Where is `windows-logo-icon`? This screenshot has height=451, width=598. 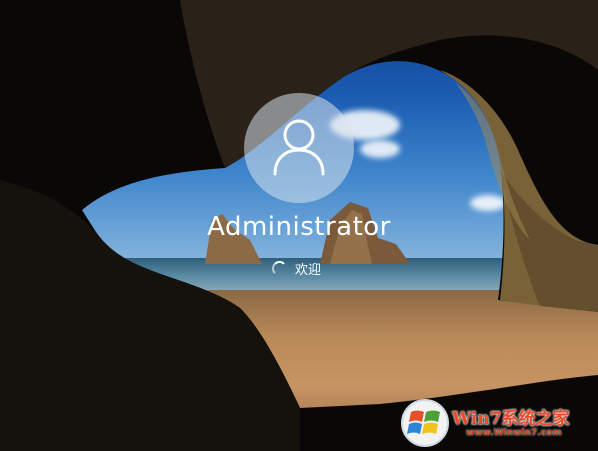
windows-logo-icon is located at coordinates (425, 423).